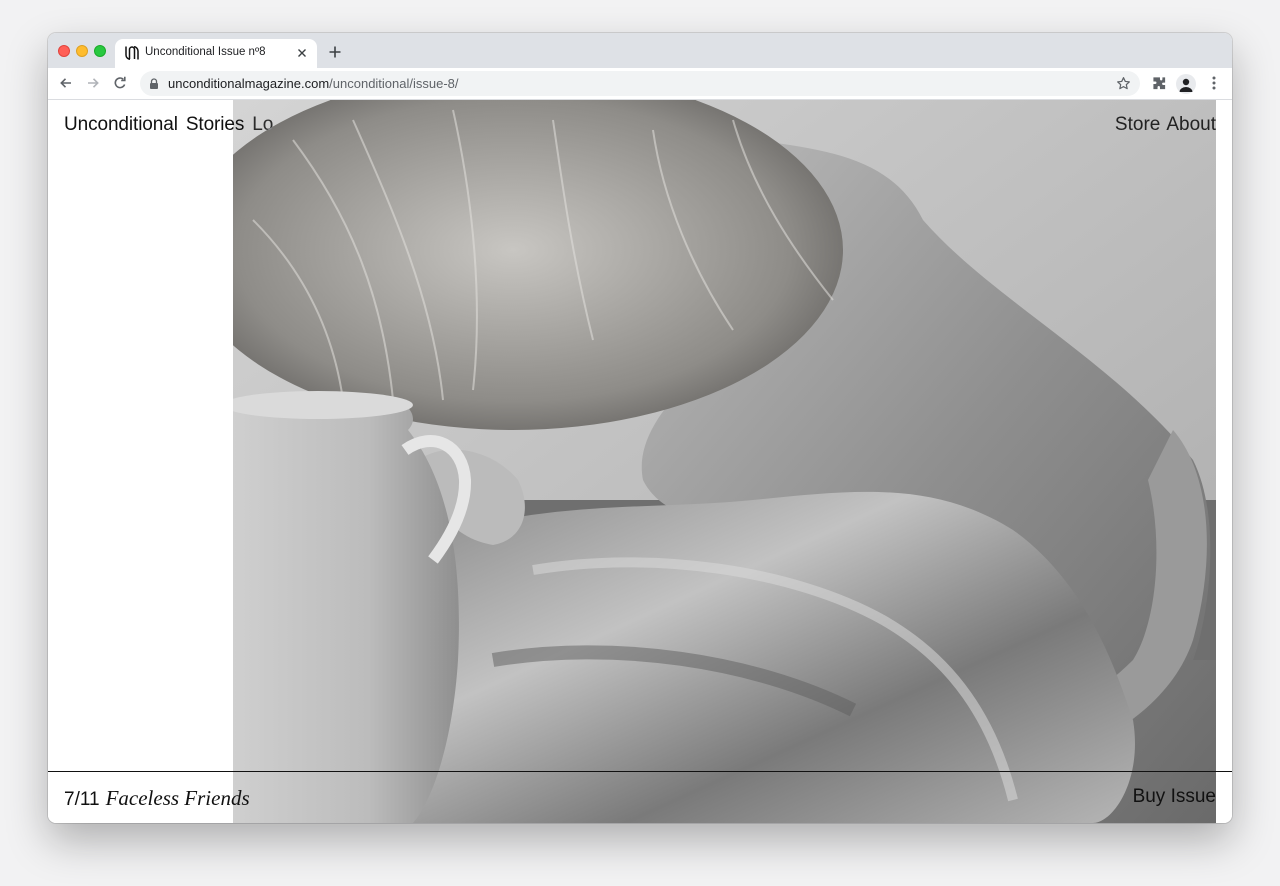 This screenshot has height=886, width=1280. What do you see at coordinates (302, 53) in the screenshot?
I see `tab-close-icon` at bounding box center [302, 53].